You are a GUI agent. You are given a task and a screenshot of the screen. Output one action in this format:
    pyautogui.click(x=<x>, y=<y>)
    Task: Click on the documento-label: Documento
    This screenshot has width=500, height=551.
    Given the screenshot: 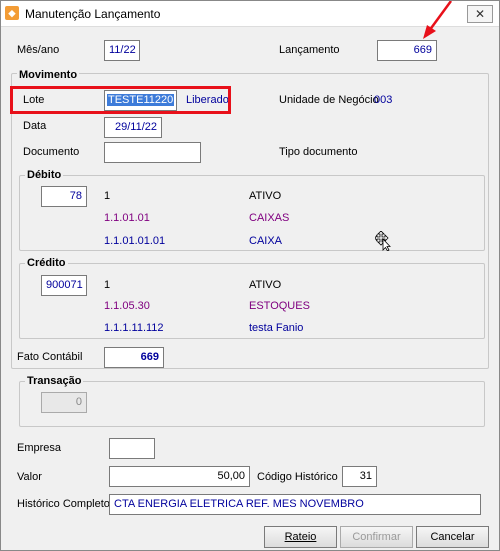 What is the action you would take?
    pyautogui.click(x=51, y=152)
    